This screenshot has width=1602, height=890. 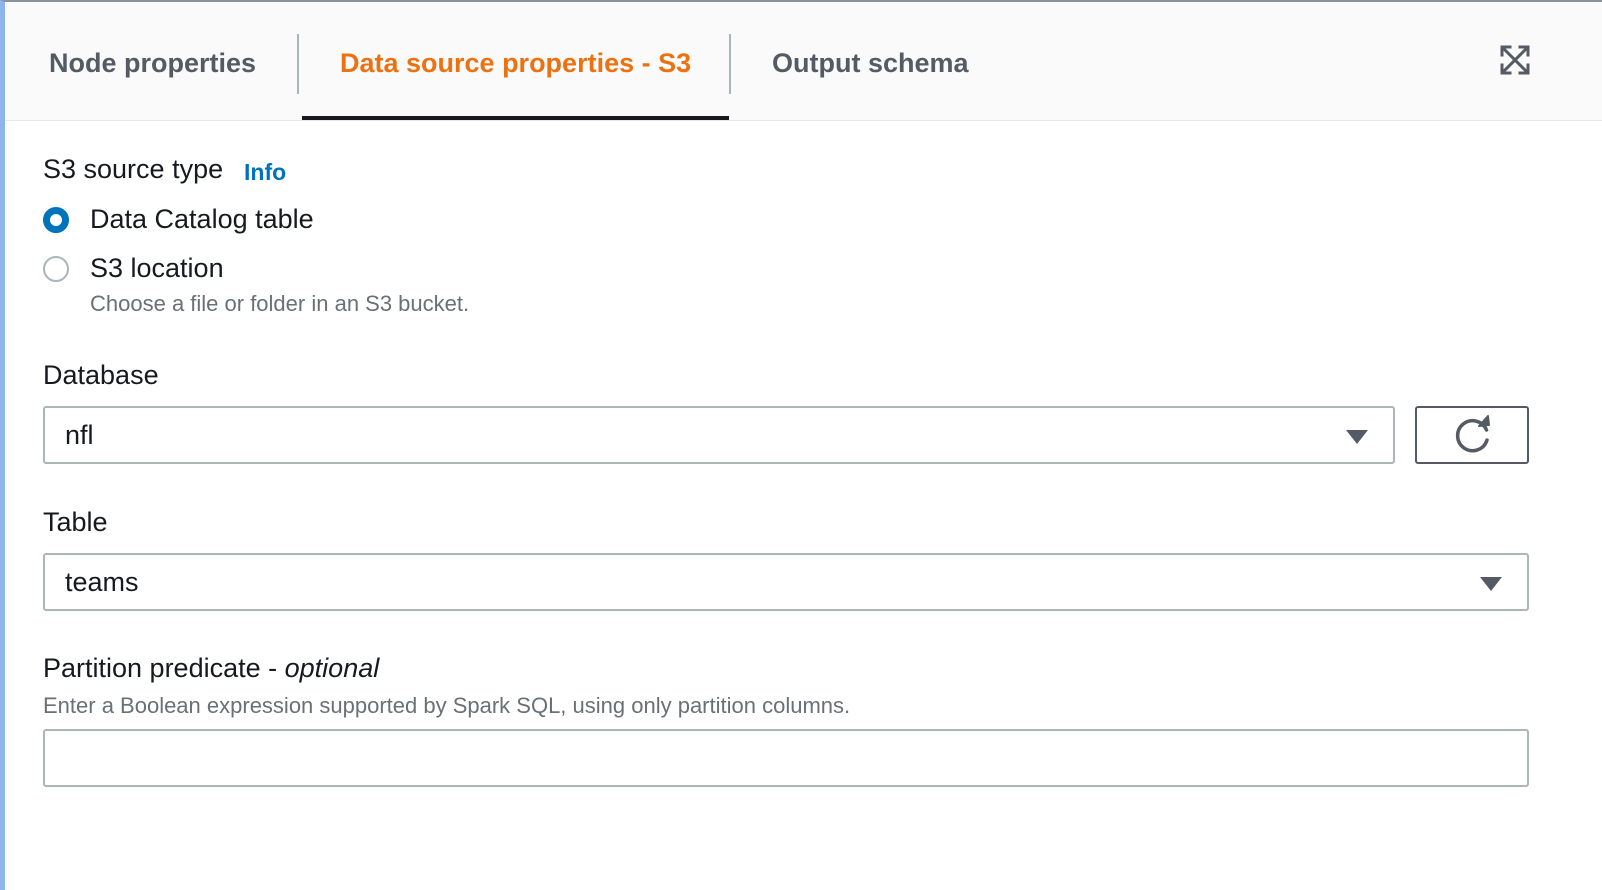 I want to click on tab-output-schema: Output schema, so click(x=870, y=61).